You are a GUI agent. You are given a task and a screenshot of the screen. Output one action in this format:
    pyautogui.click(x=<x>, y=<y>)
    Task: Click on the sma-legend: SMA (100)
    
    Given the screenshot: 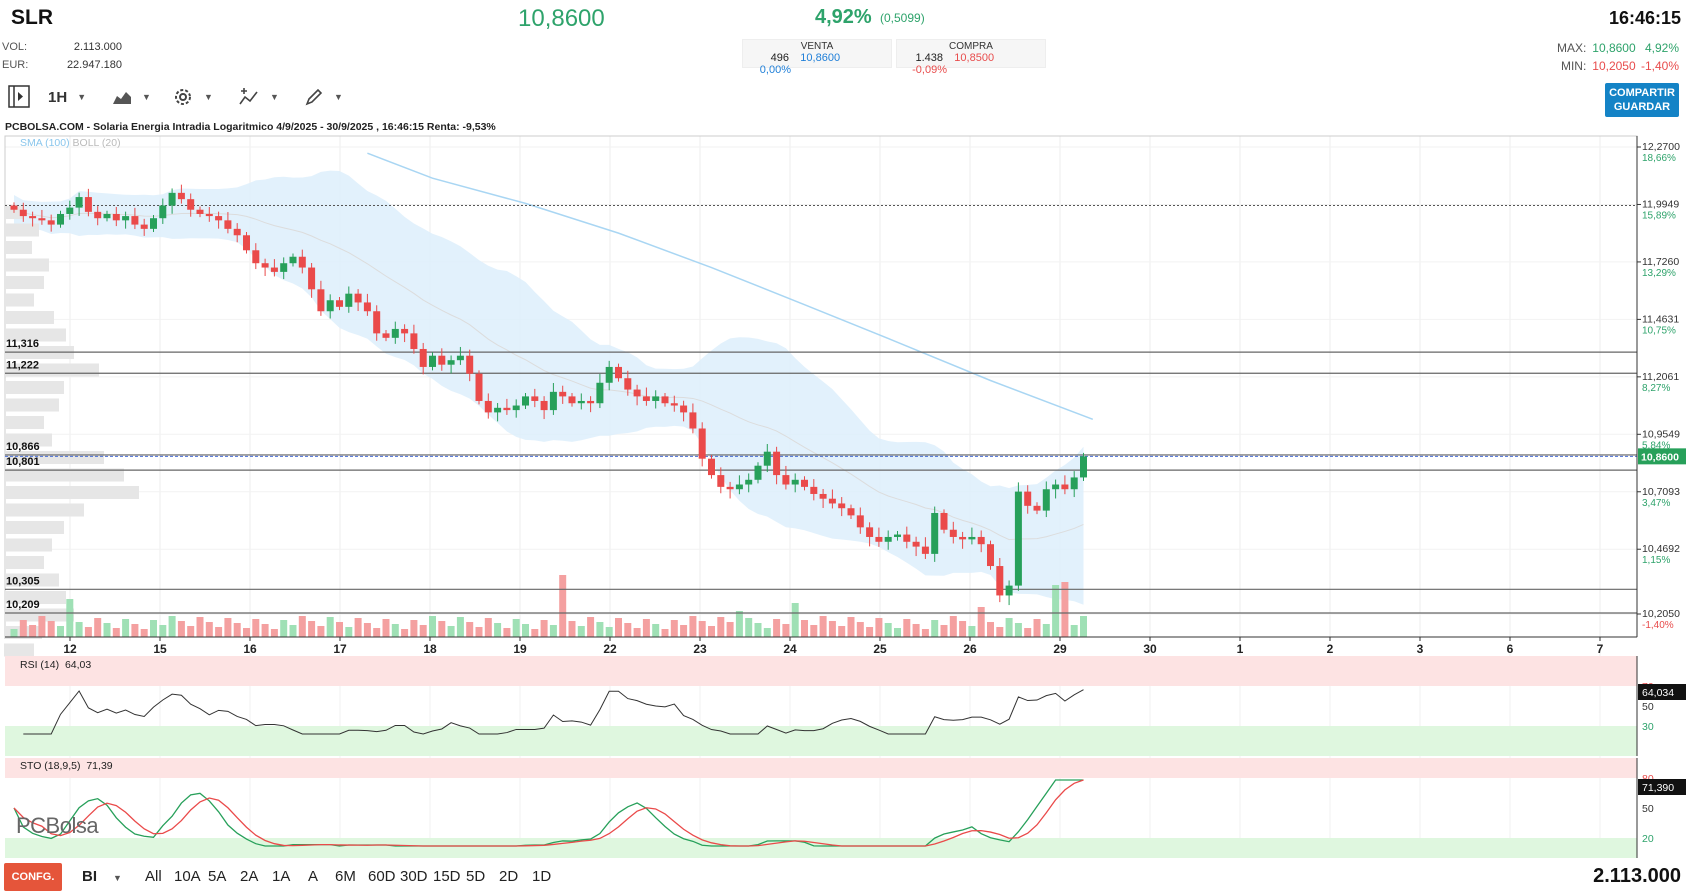 What is the action you would take?
    pyautogui.click(x=45, y=143)
    